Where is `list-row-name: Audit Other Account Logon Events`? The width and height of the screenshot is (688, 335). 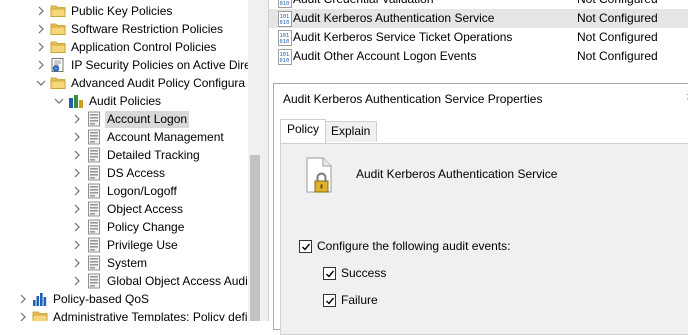 list-row-name: Audit Other Account Logon Events is located at coordinates (385, 56).